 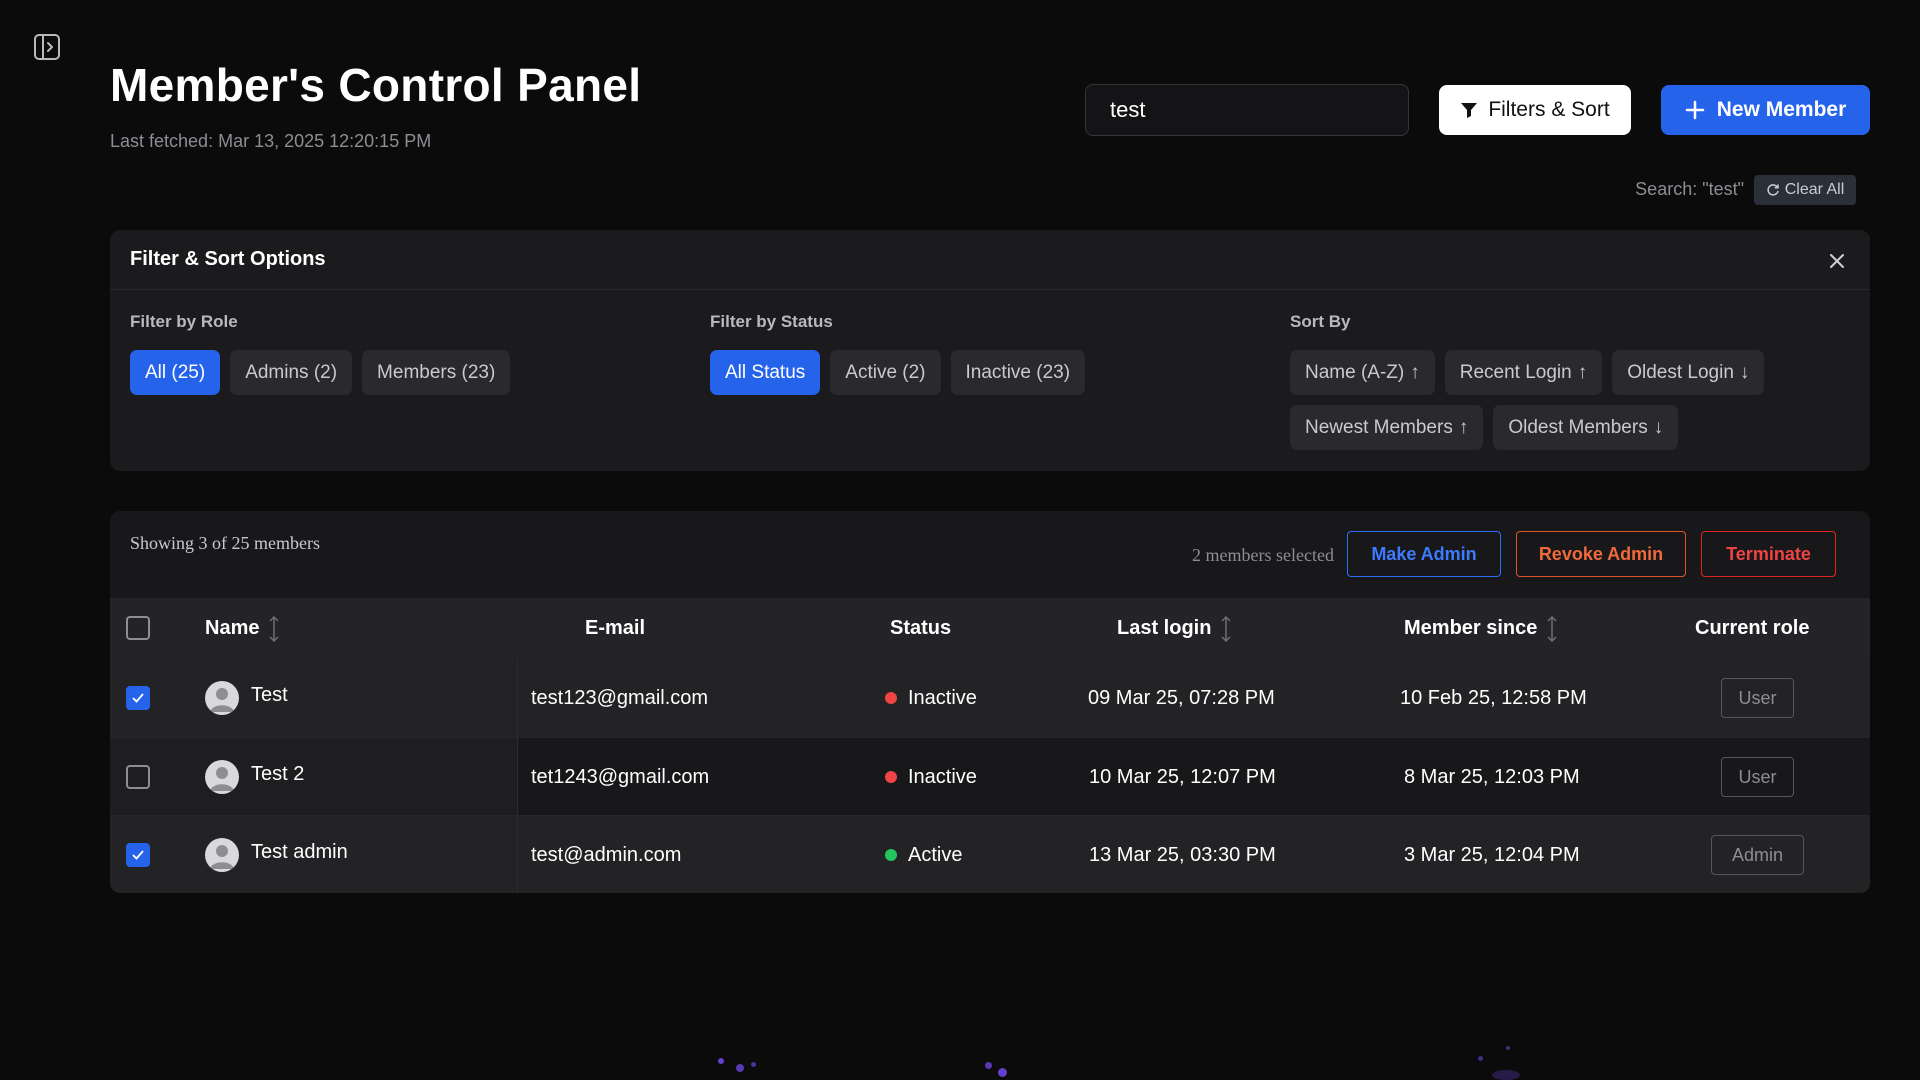 What do you see at coordinates (942, 698) in the screenshot?
I see `member-status: Inactive` at bounding box center [942, 698].